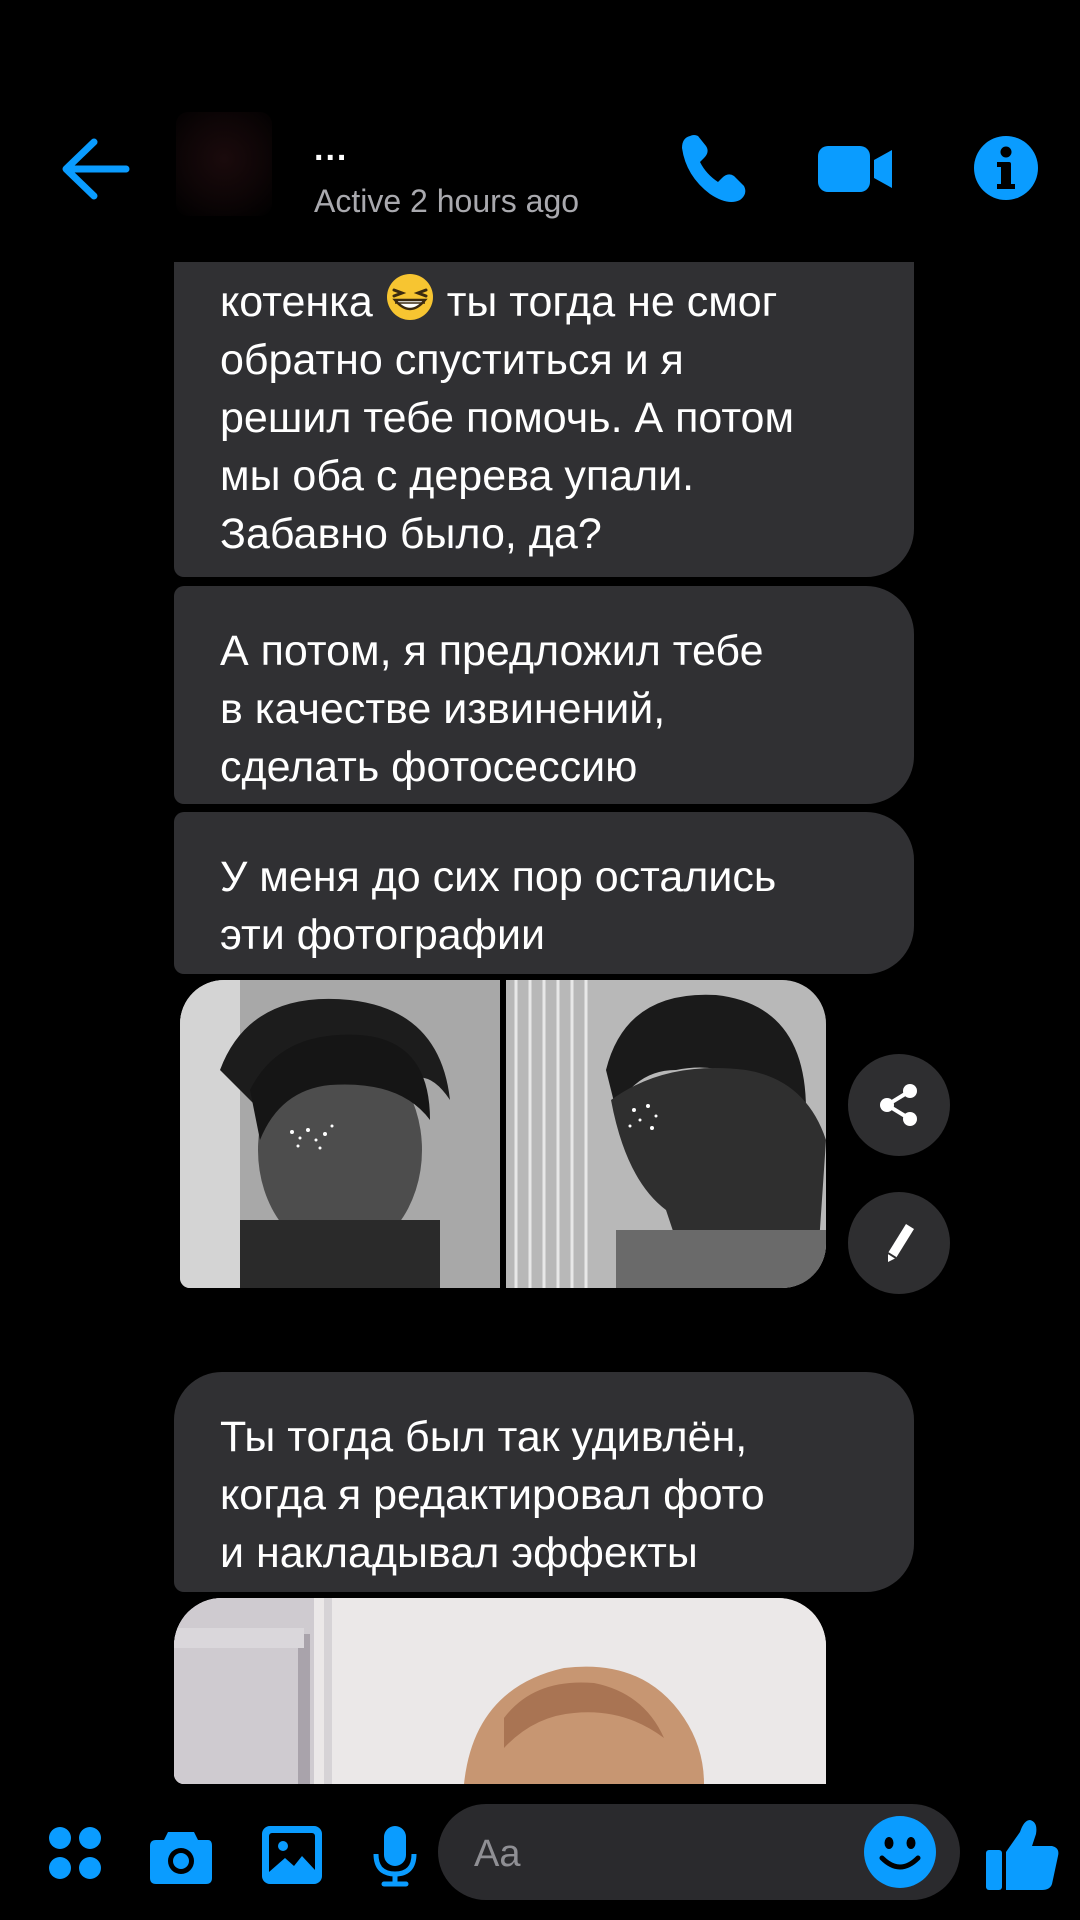 This screenshot has height=1920, width=1080. What do you see at coordinates (443, 709) in the screenshot?
I see `message-line: в качестве извинений,` at bounding box center [443, 709].